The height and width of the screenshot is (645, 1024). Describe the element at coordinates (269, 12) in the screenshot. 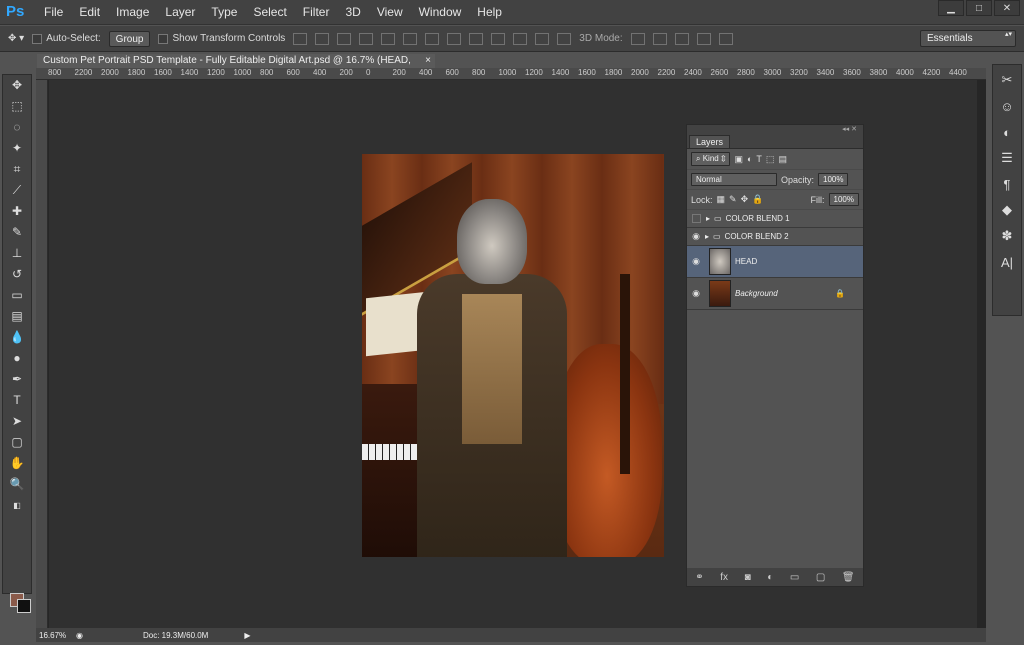

I see `menu-select: Select` at that location.